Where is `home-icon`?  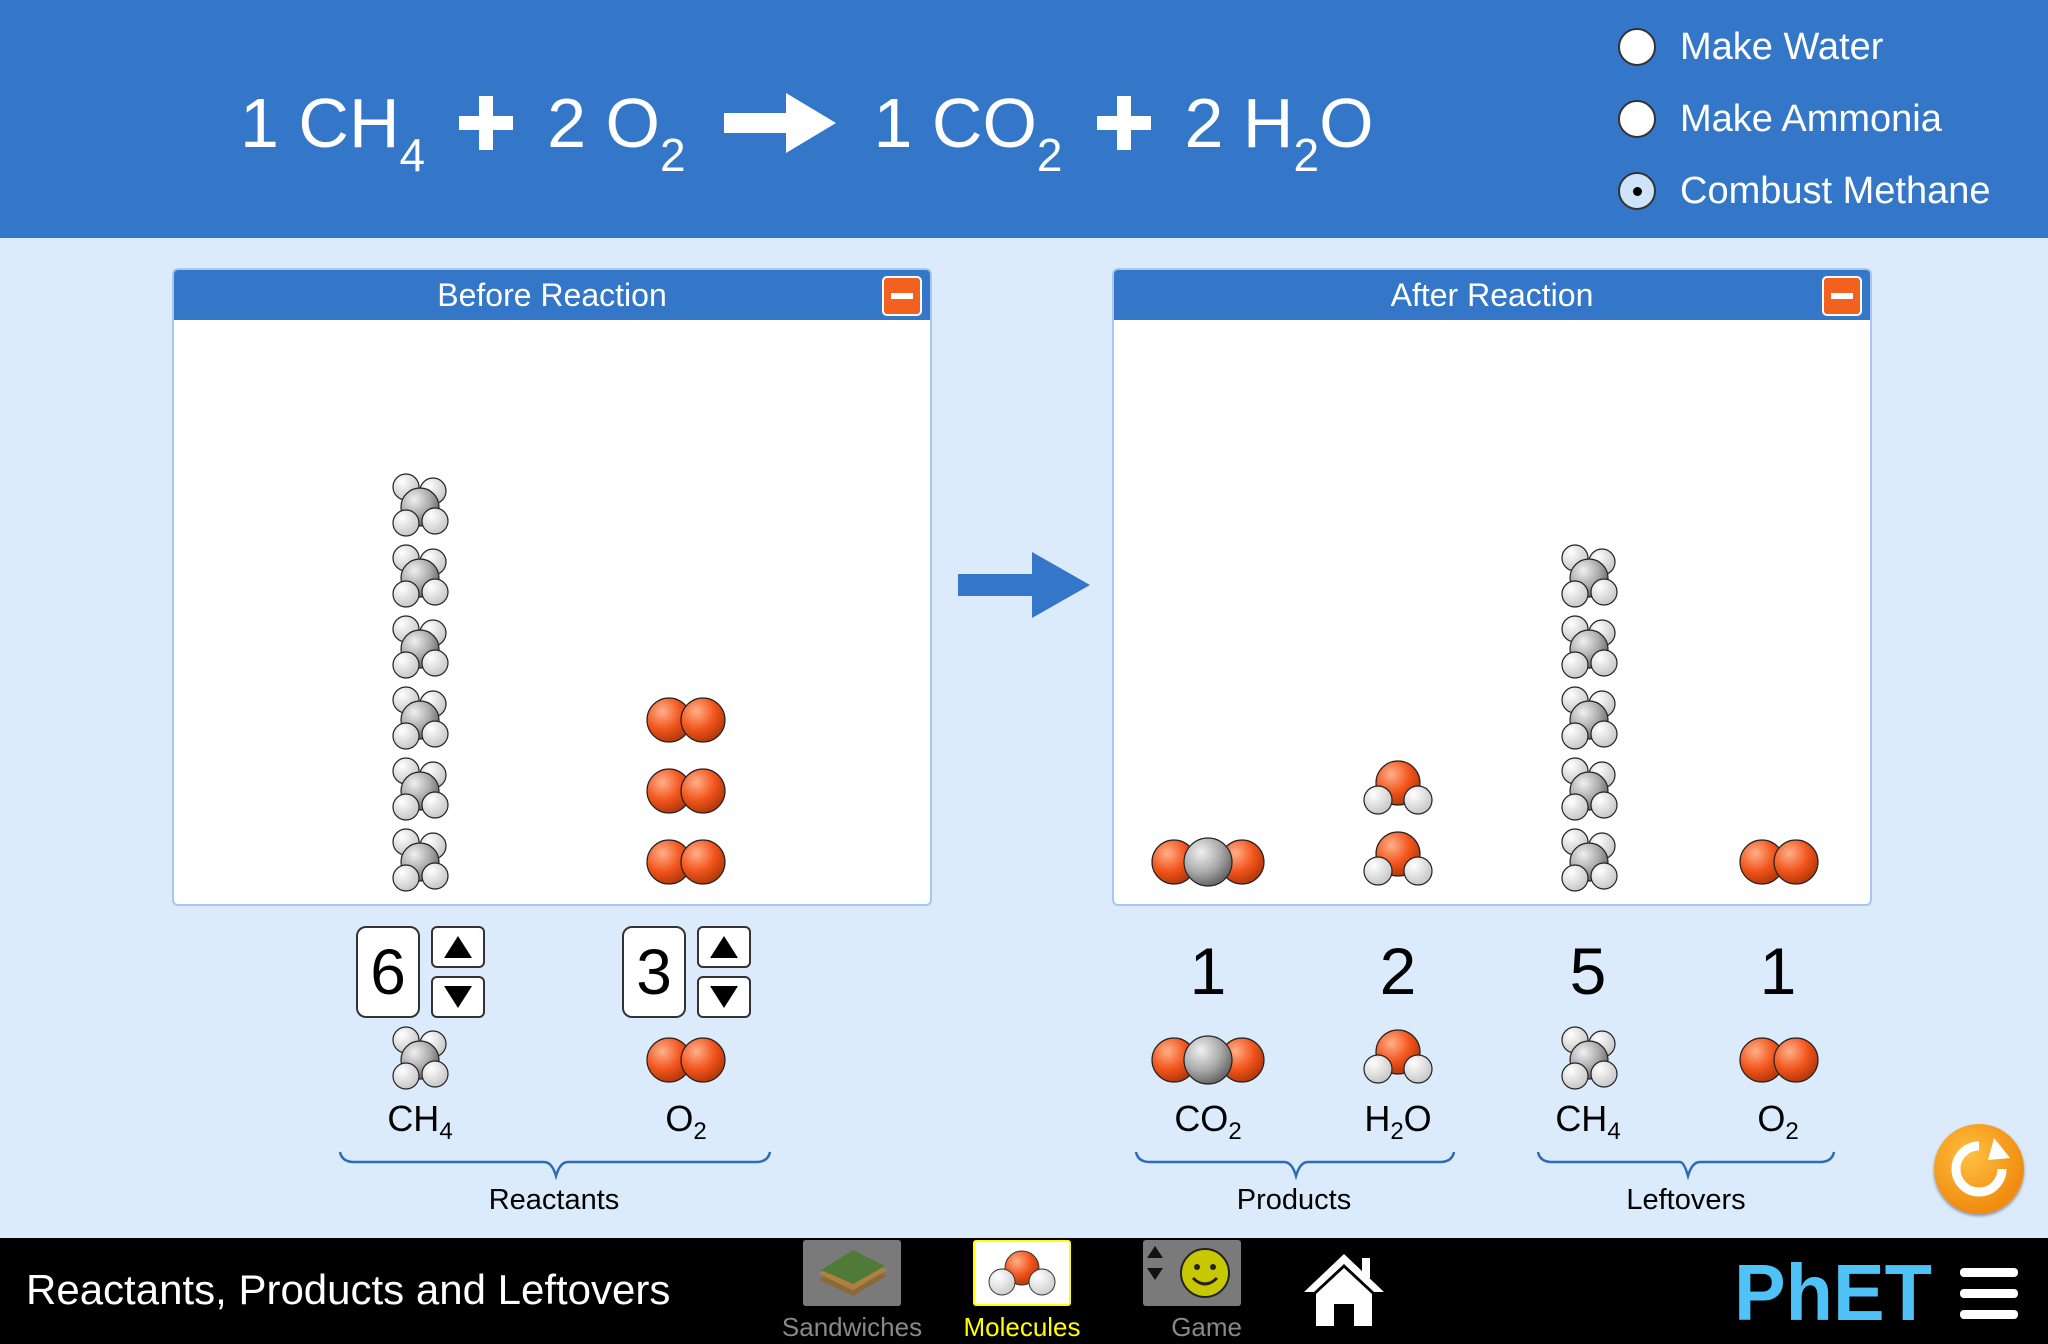 home-icon is located at coordinates (1344, 1290).